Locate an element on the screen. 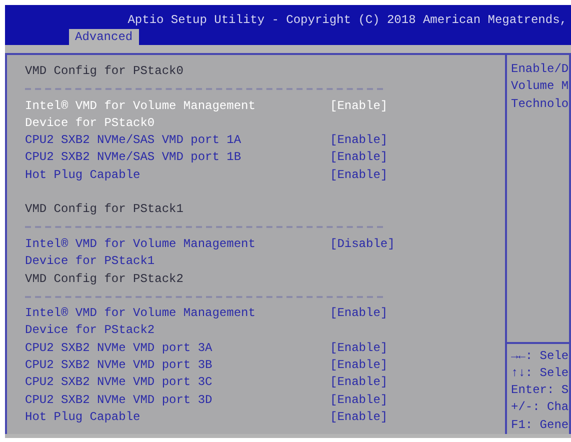  key-hint: F1: Gene is located at coordinates (540, 425).